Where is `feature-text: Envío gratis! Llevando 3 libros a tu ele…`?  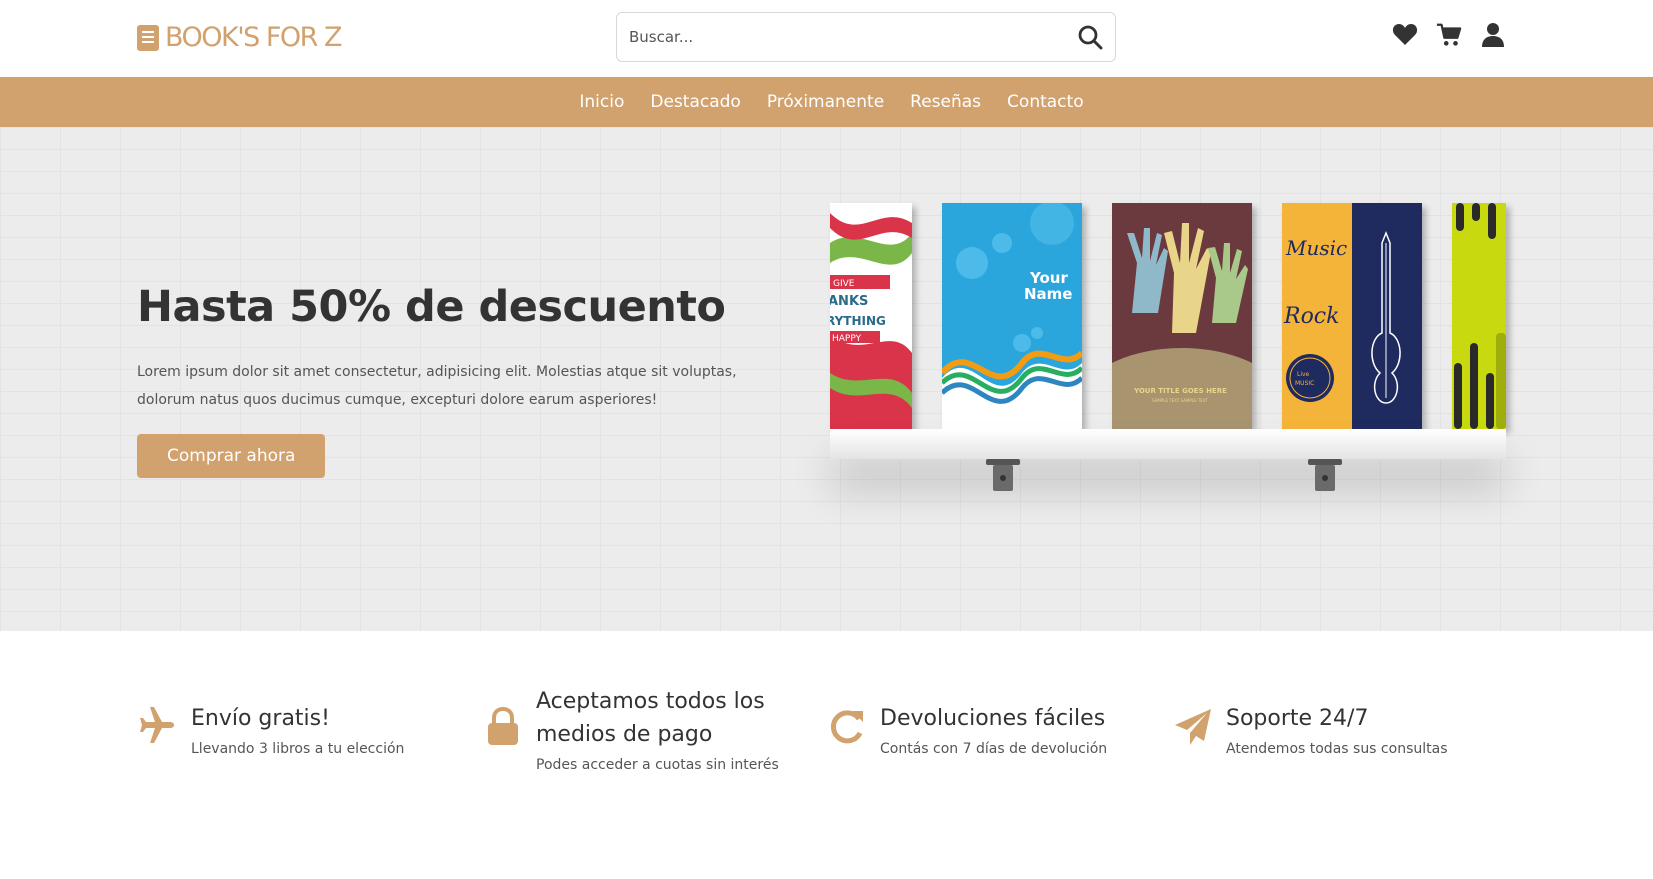 feature-text: Envío gratis! Llevando 3 libros a tu ele… is located at coordinates (297, 729).